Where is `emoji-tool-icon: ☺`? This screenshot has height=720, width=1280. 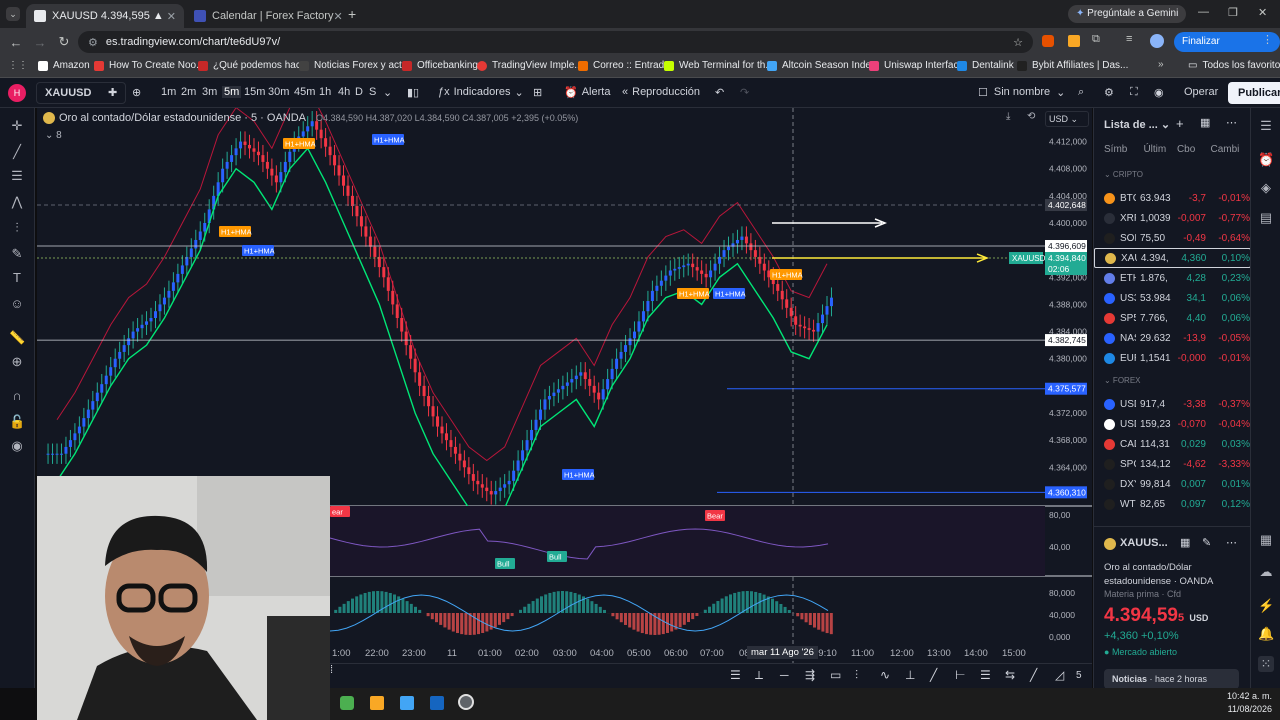 emoji-tool-icon: ☺ is located at coordinates (17, 304).